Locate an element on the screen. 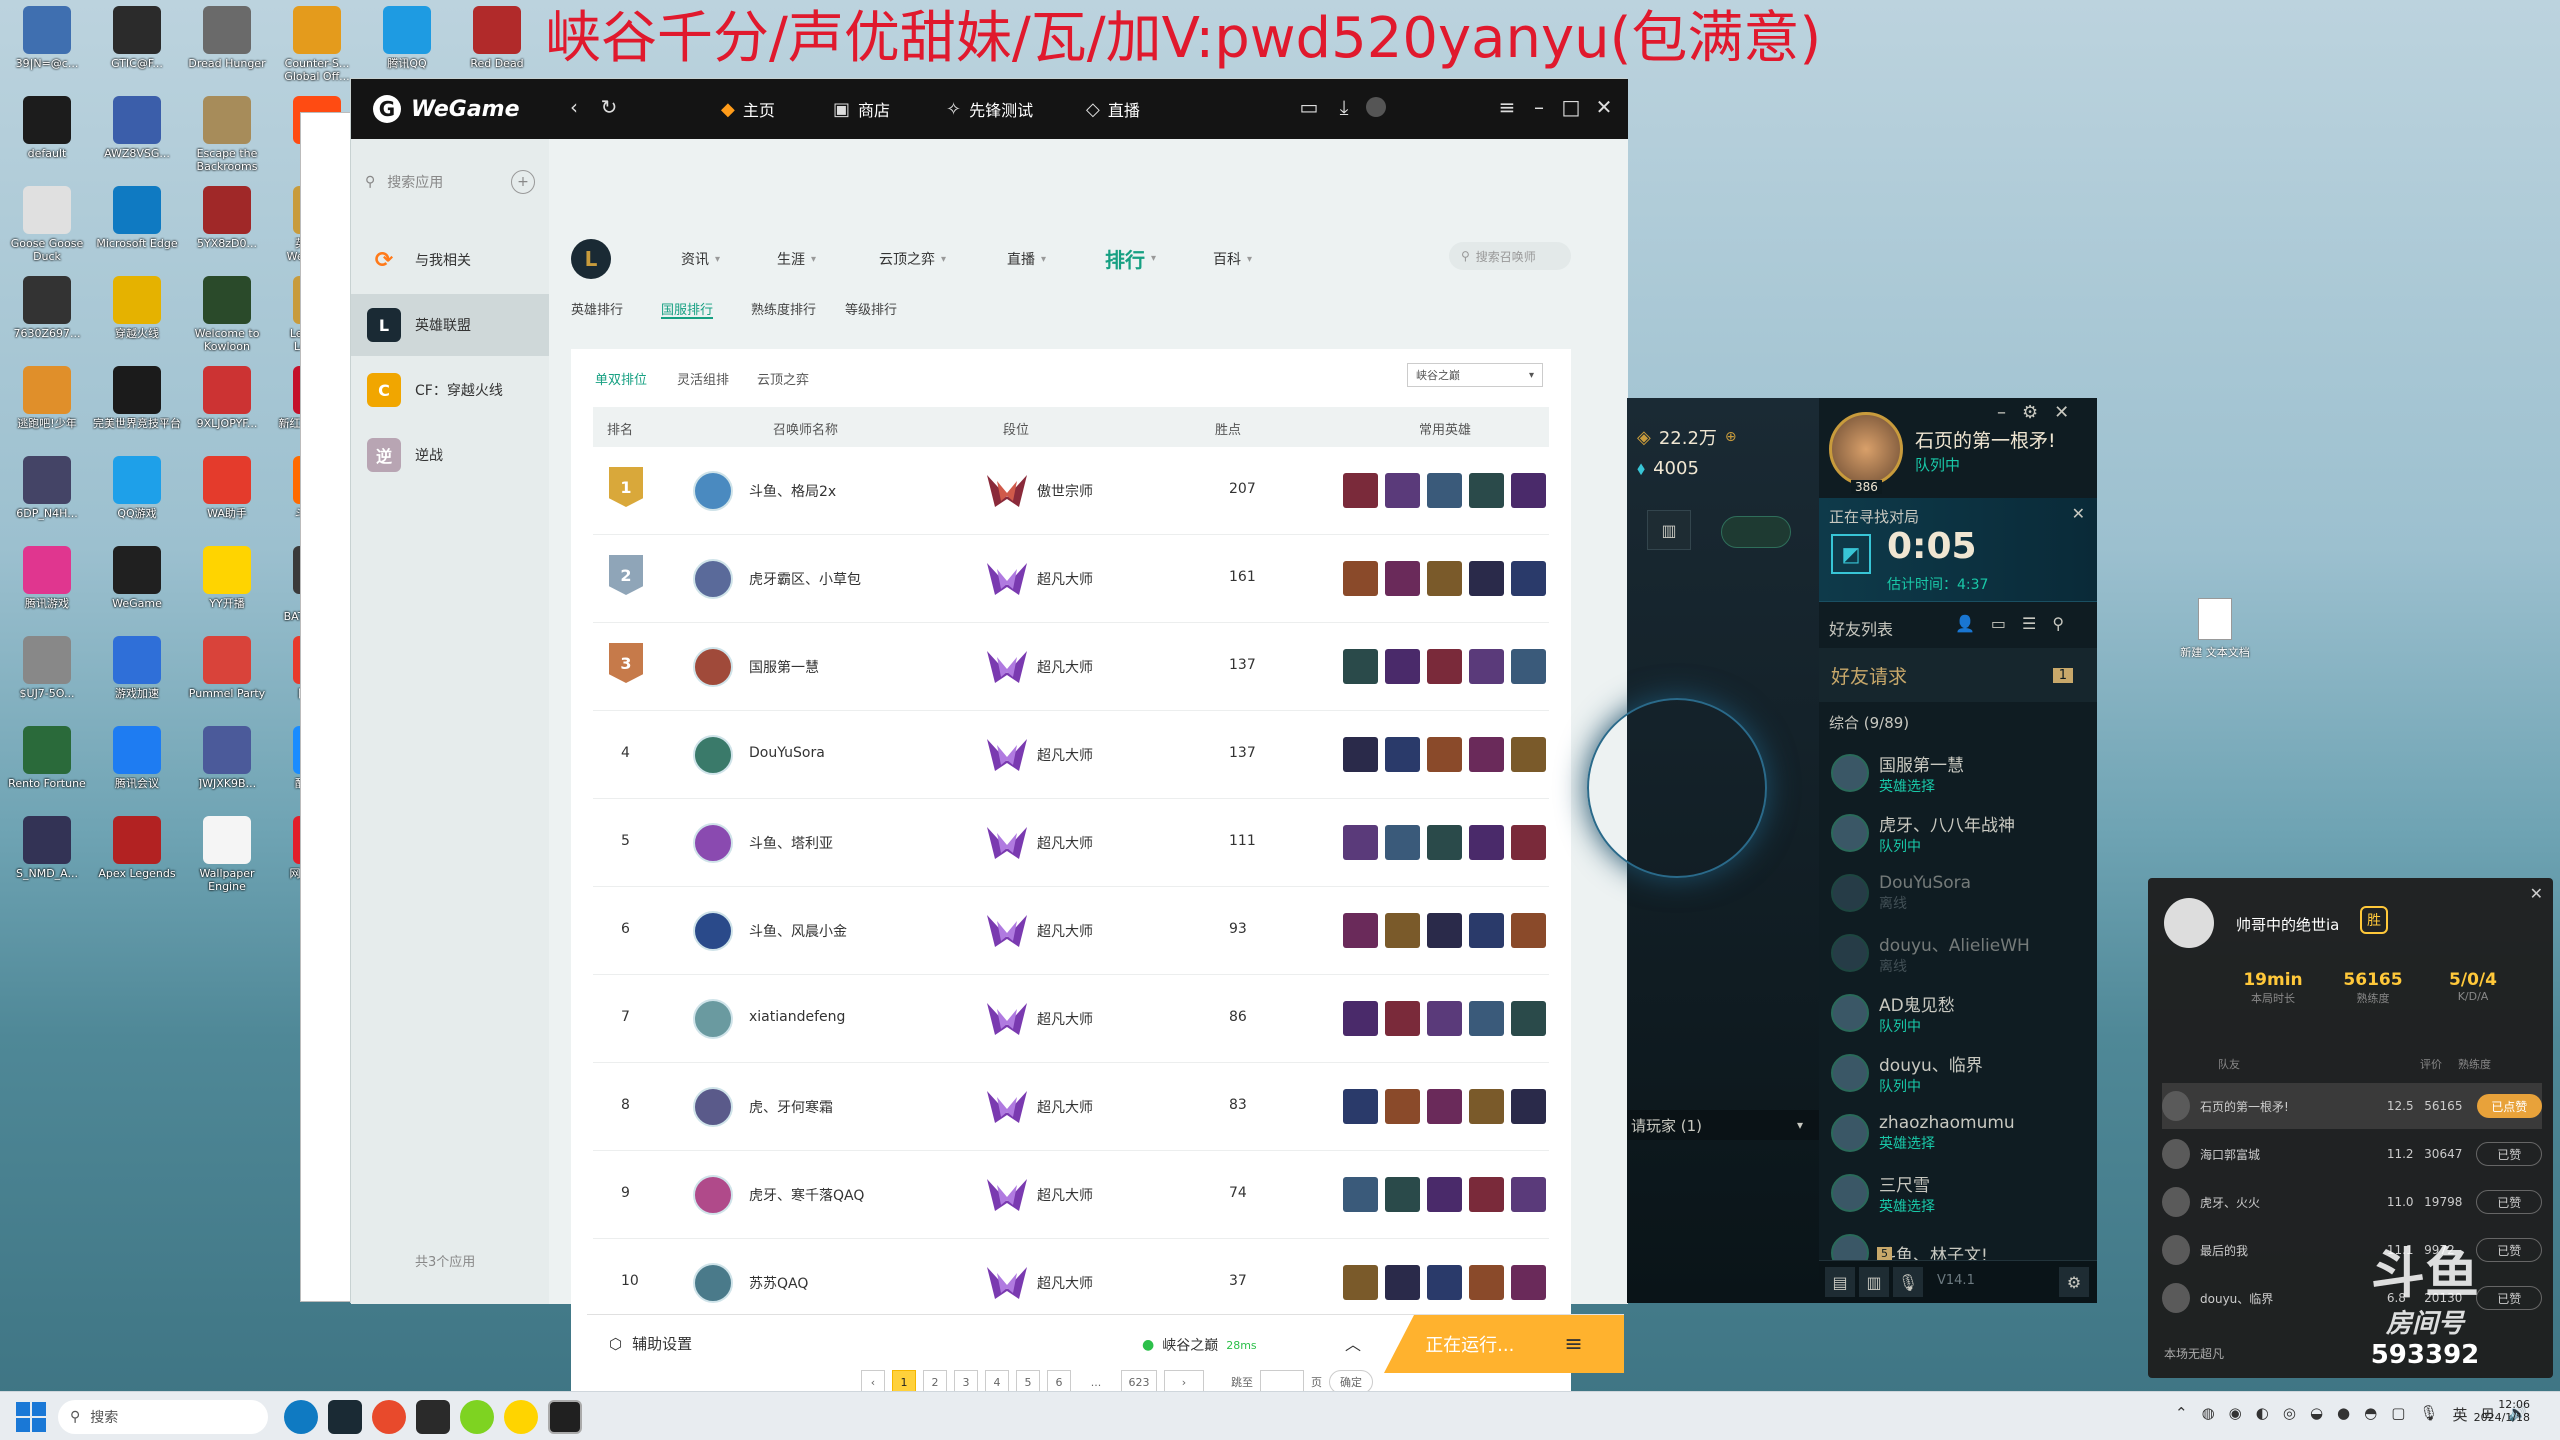 Image resolution: width=2560 pixels, height=1440 pixels. add-friend-icon: 👤 is located at coordinates (1965, 623).